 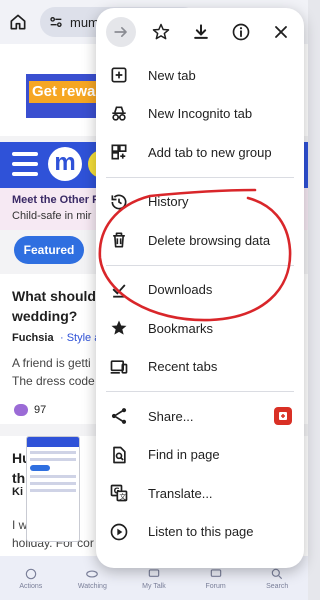 I want to click on play-circle-icon, so click(x=119, y=532).